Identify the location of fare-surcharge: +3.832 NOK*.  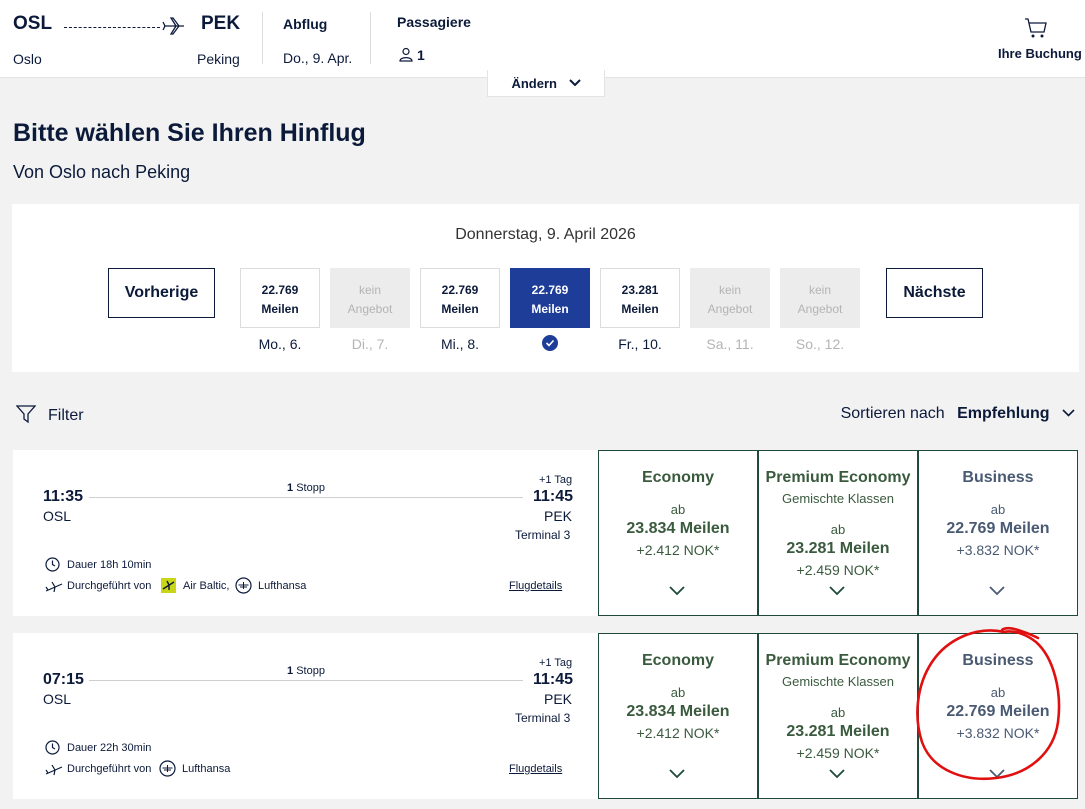
(998, 550).